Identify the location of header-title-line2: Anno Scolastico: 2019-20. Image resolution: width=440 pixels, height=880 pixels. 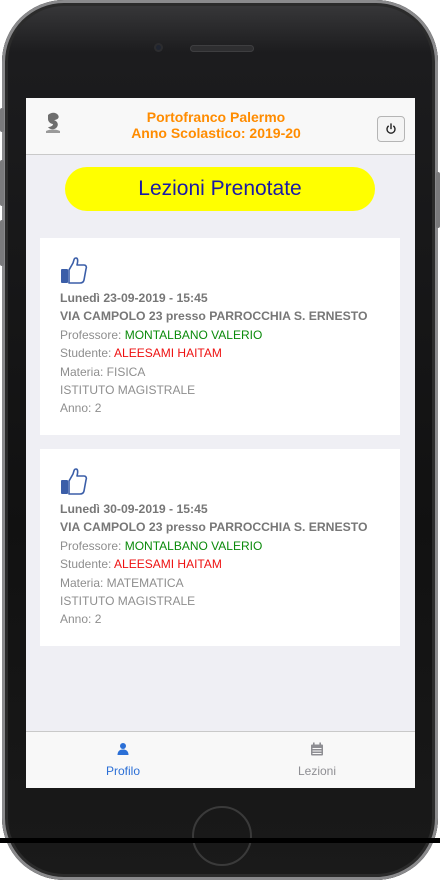
(216, 133).